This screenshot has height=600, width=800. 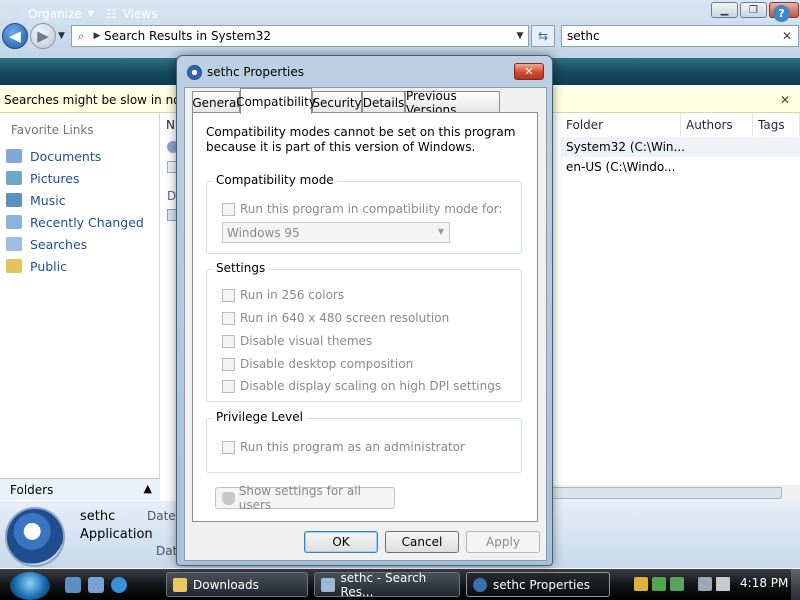 I want to click on group-label: Settings, so click(x=241, y=268).